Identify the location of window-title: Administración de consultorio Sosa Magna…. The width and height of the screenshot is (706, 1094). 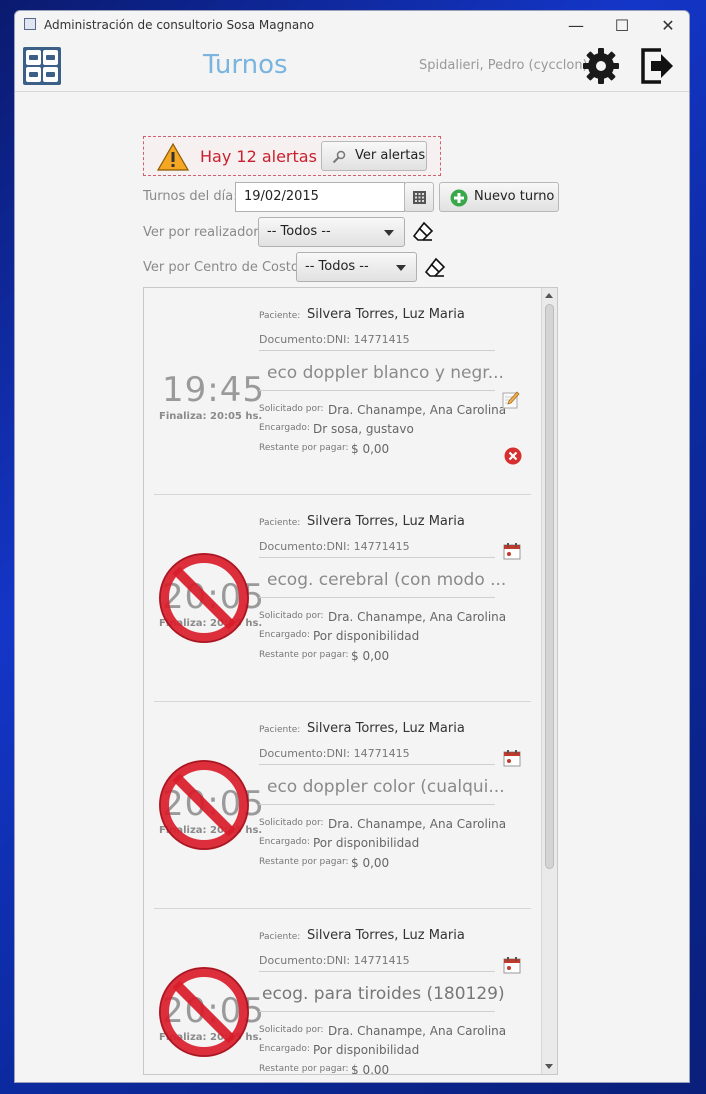
(179, 25).